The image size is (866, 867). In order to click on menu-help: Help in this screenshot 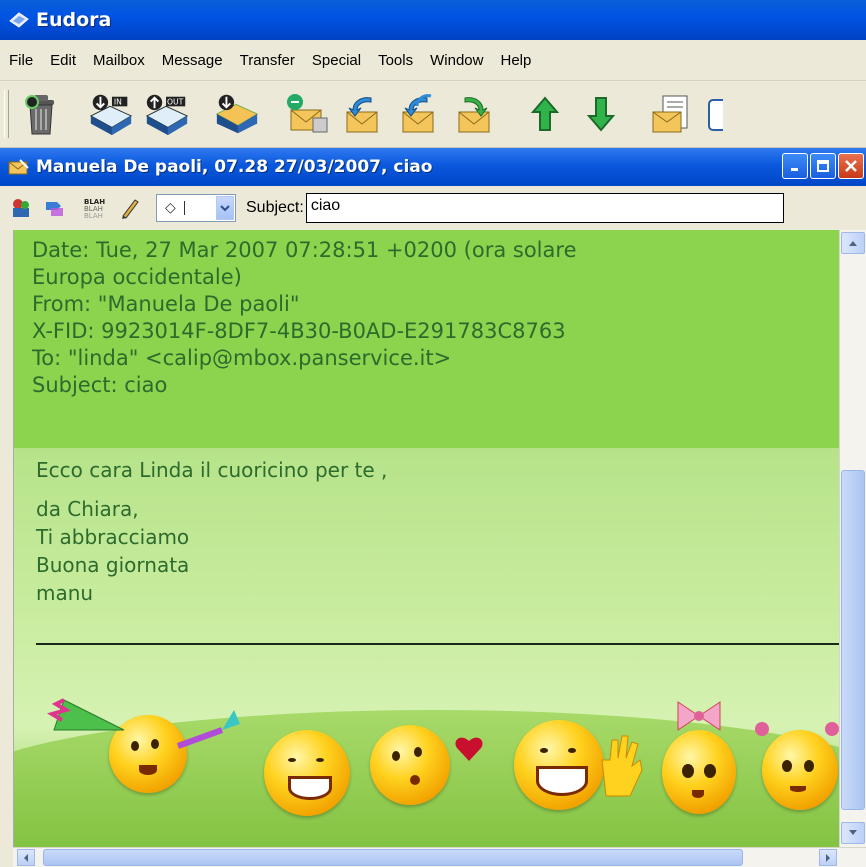, I will do `click(515, 60)`.